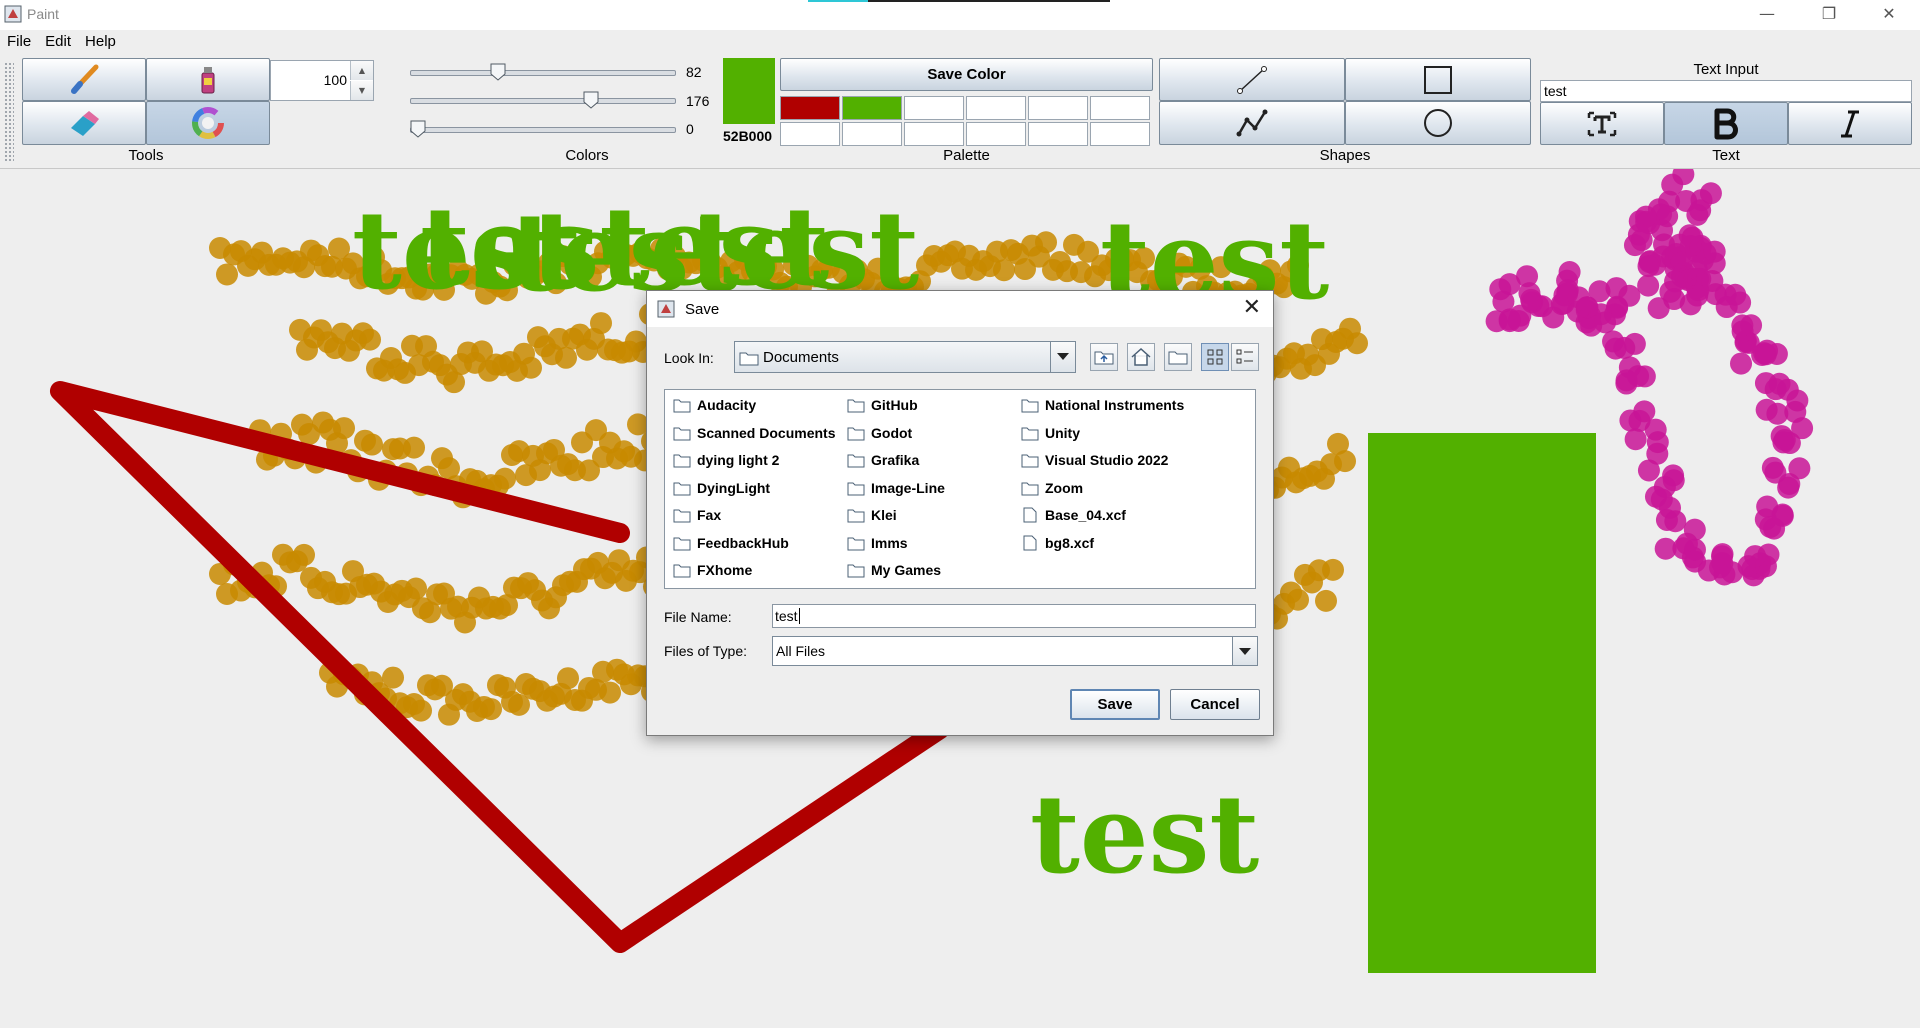  Describe the element at coordinates (361, 90) in the screenshot. I see `spinner-down-button: ▼` at that location.